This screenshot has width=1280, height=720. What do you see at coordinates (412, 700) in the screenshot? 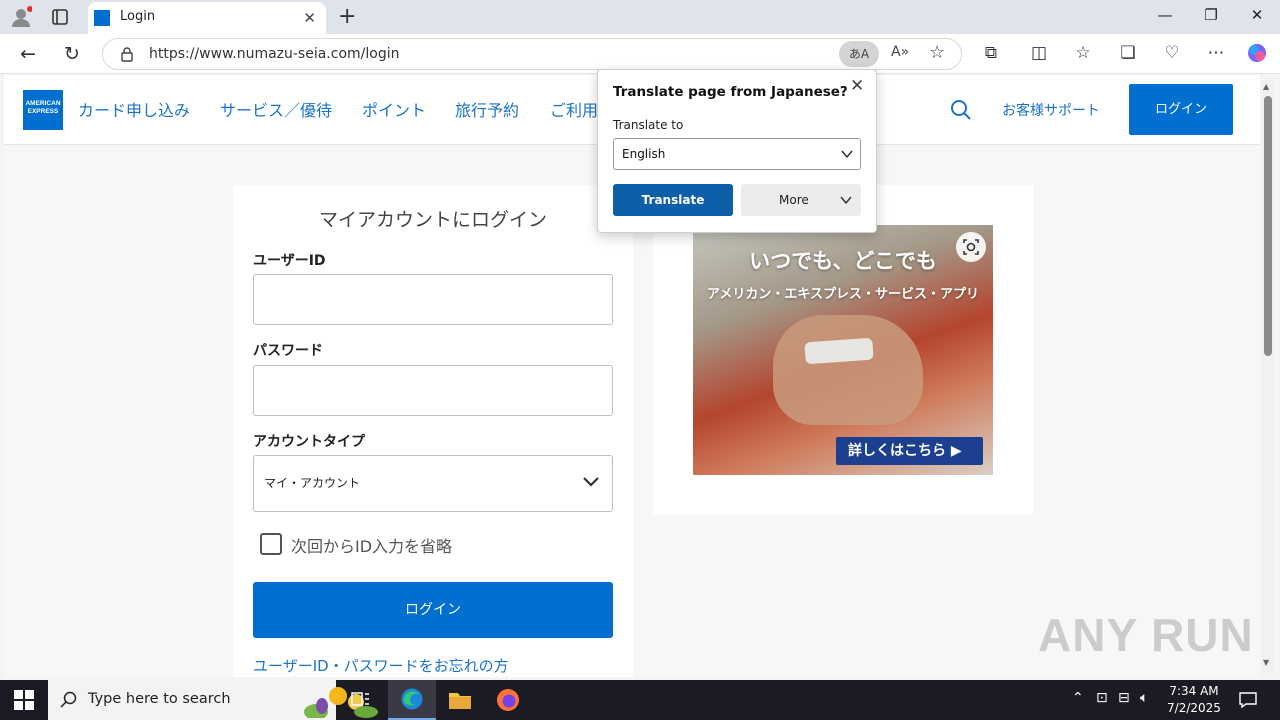
I see `edge-taskbar-icon` at bounding box center [412, 700].